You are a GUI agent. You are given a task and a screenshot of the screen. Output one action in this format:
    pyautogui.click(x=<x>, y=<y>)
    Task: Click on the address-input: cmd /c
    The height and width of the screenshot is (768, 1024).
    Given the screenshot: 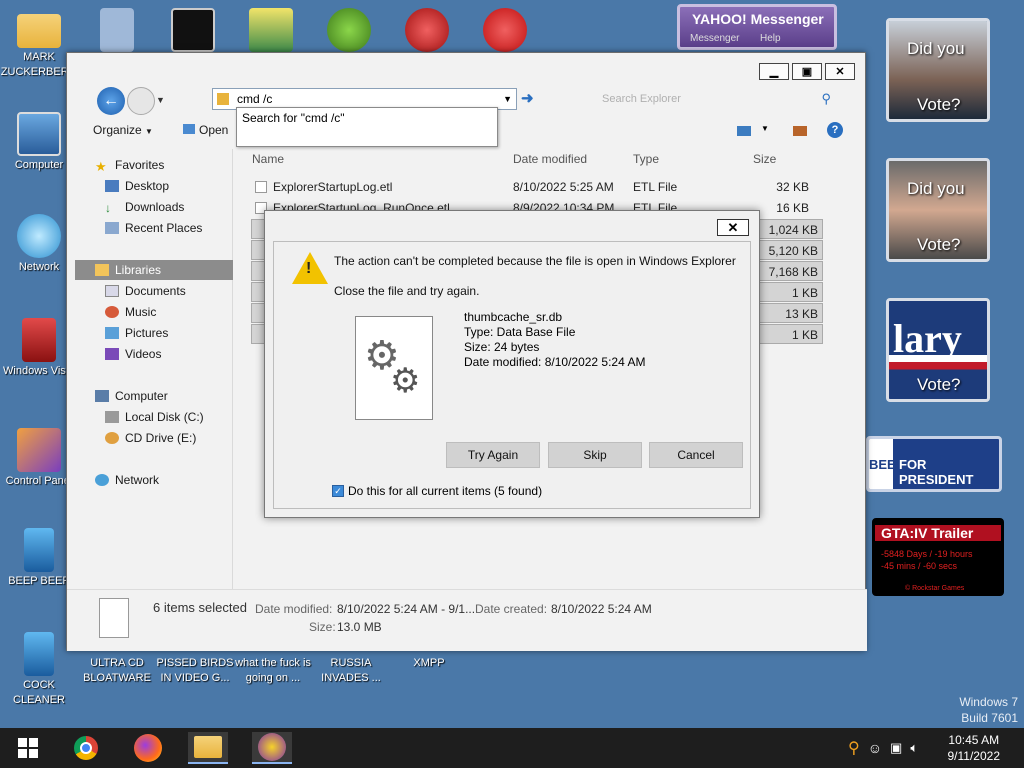 What is the action you would take?
    pyautogui.click(x=254, y=99)
    